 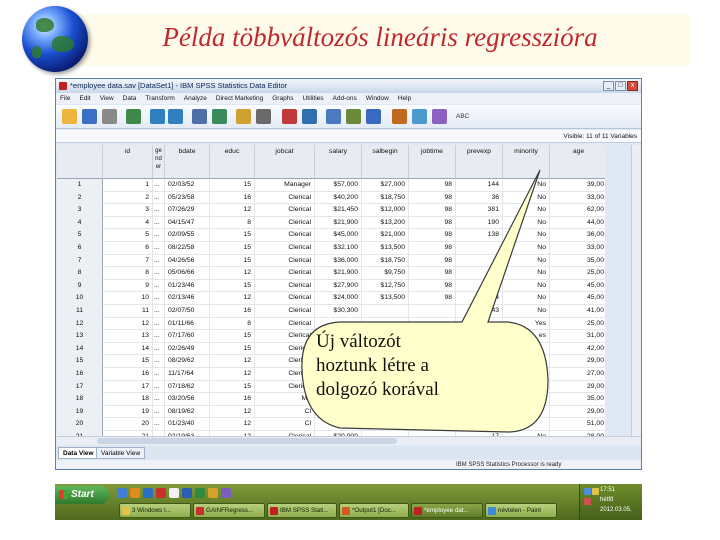 I want to click on cell-id: 1, so click(x=128, y=185).